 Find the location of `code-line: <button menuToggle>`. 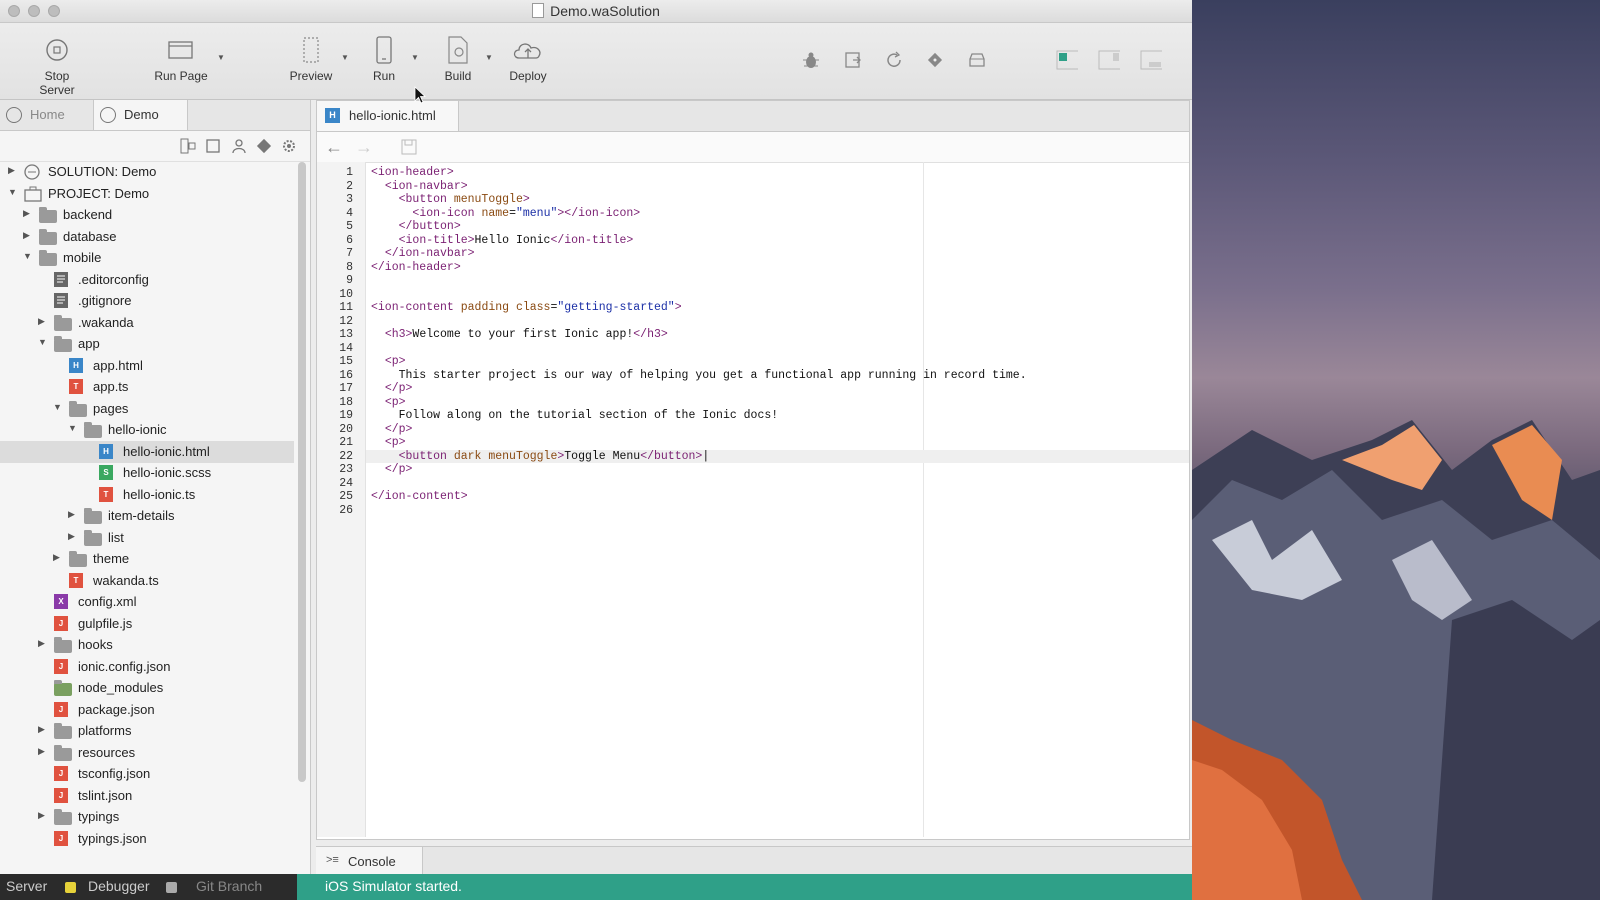

code-line: <button menuToggle> is located at coordinates (450, 200).